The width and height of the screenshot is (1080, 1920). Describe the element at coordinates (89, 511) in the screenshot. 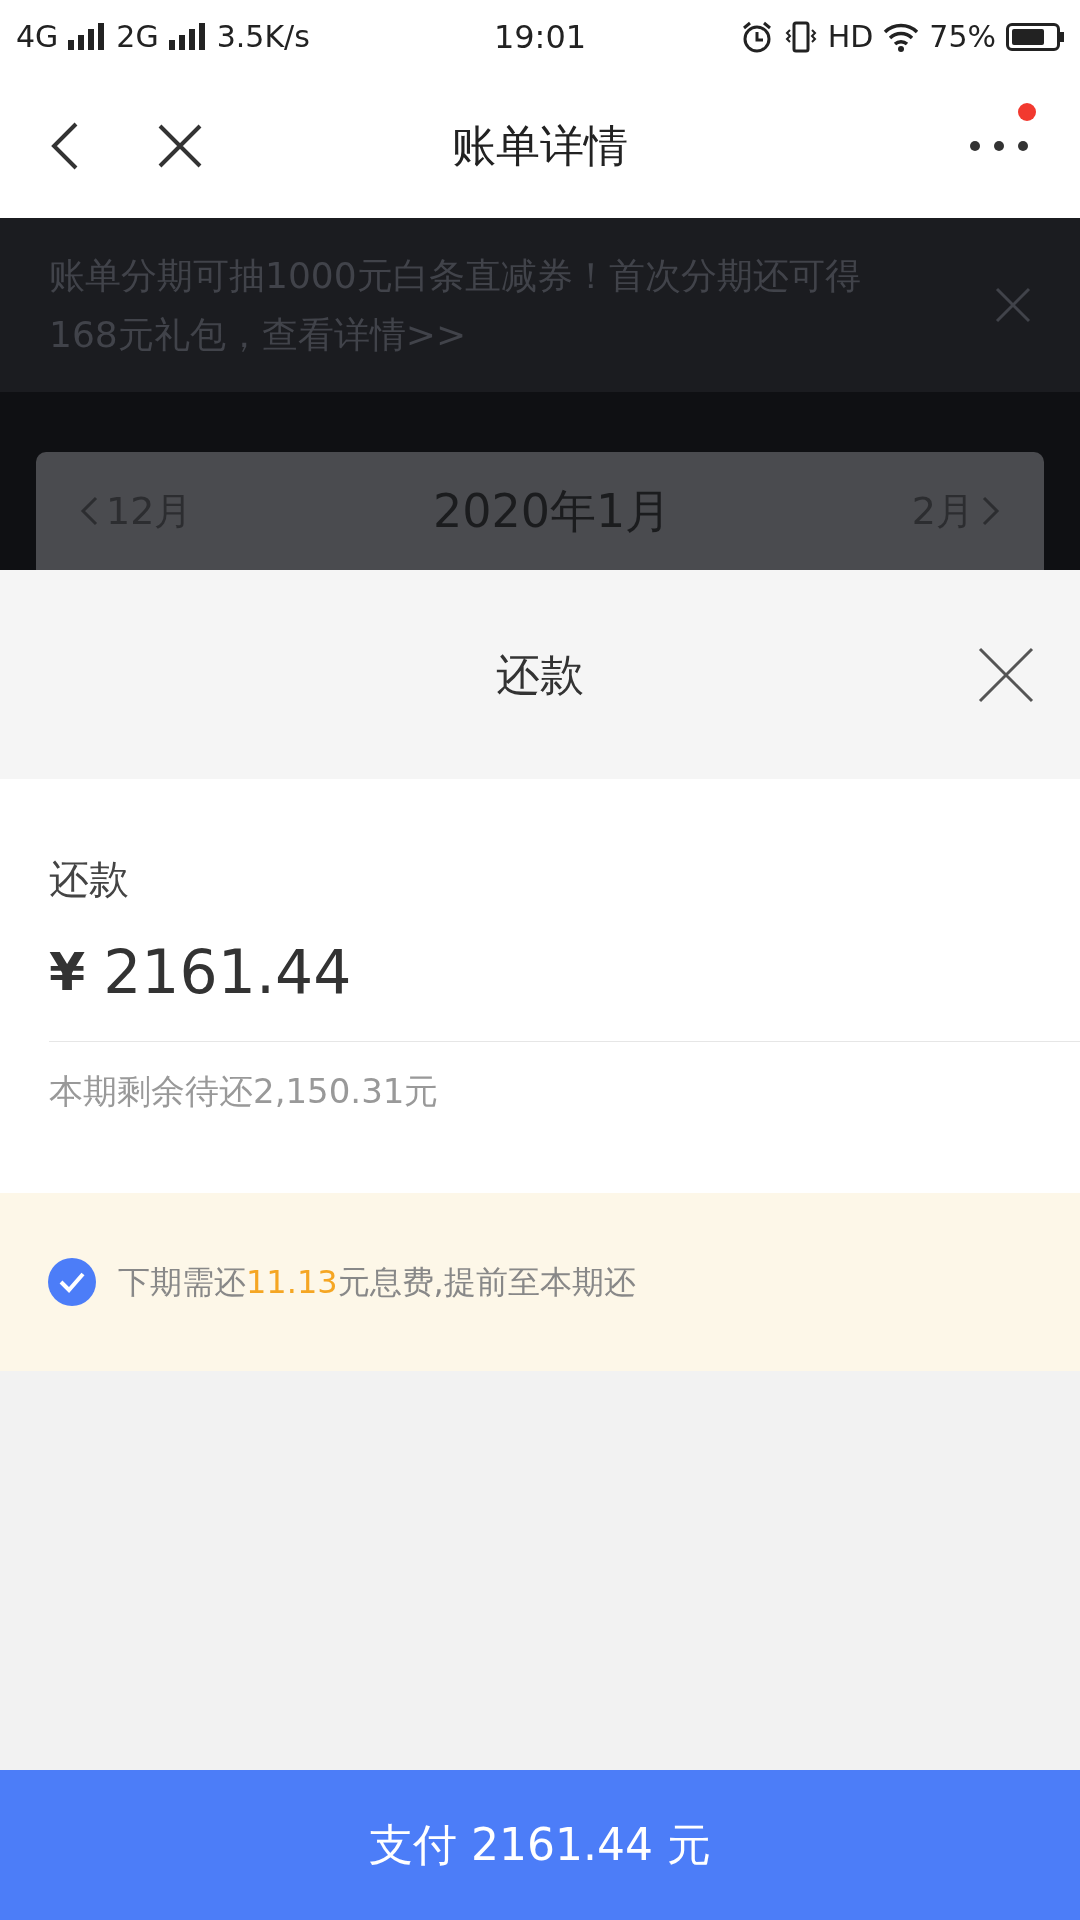

I see `chevron-left-icon` at that location.